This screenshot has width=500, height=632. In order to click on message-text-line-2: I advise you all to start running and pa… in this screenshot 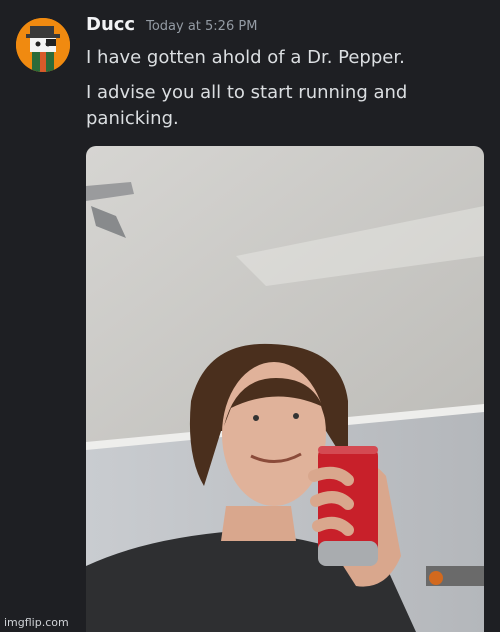, I will do `click(247, 105)`.